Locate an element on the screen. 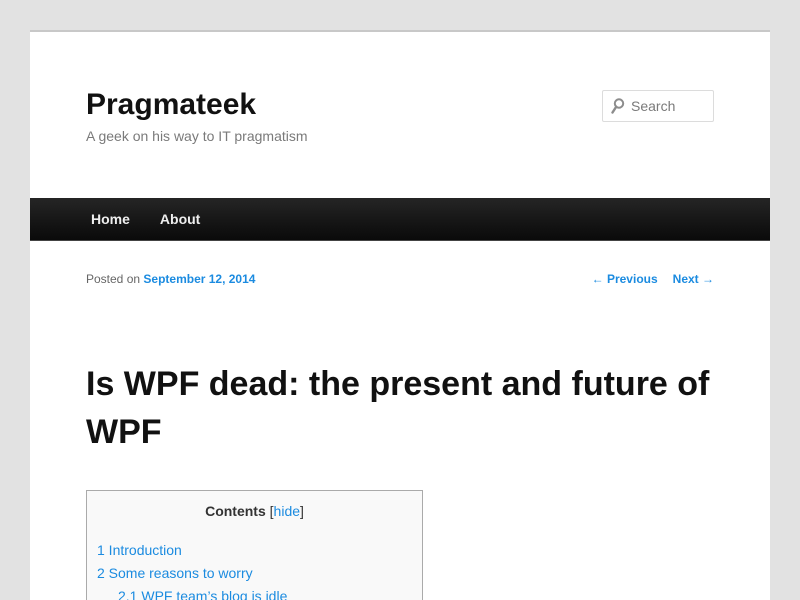 Image resolution: width=800 pixels, height=600 pixels. toc-title: Contents is located at coordinates (235, 511).